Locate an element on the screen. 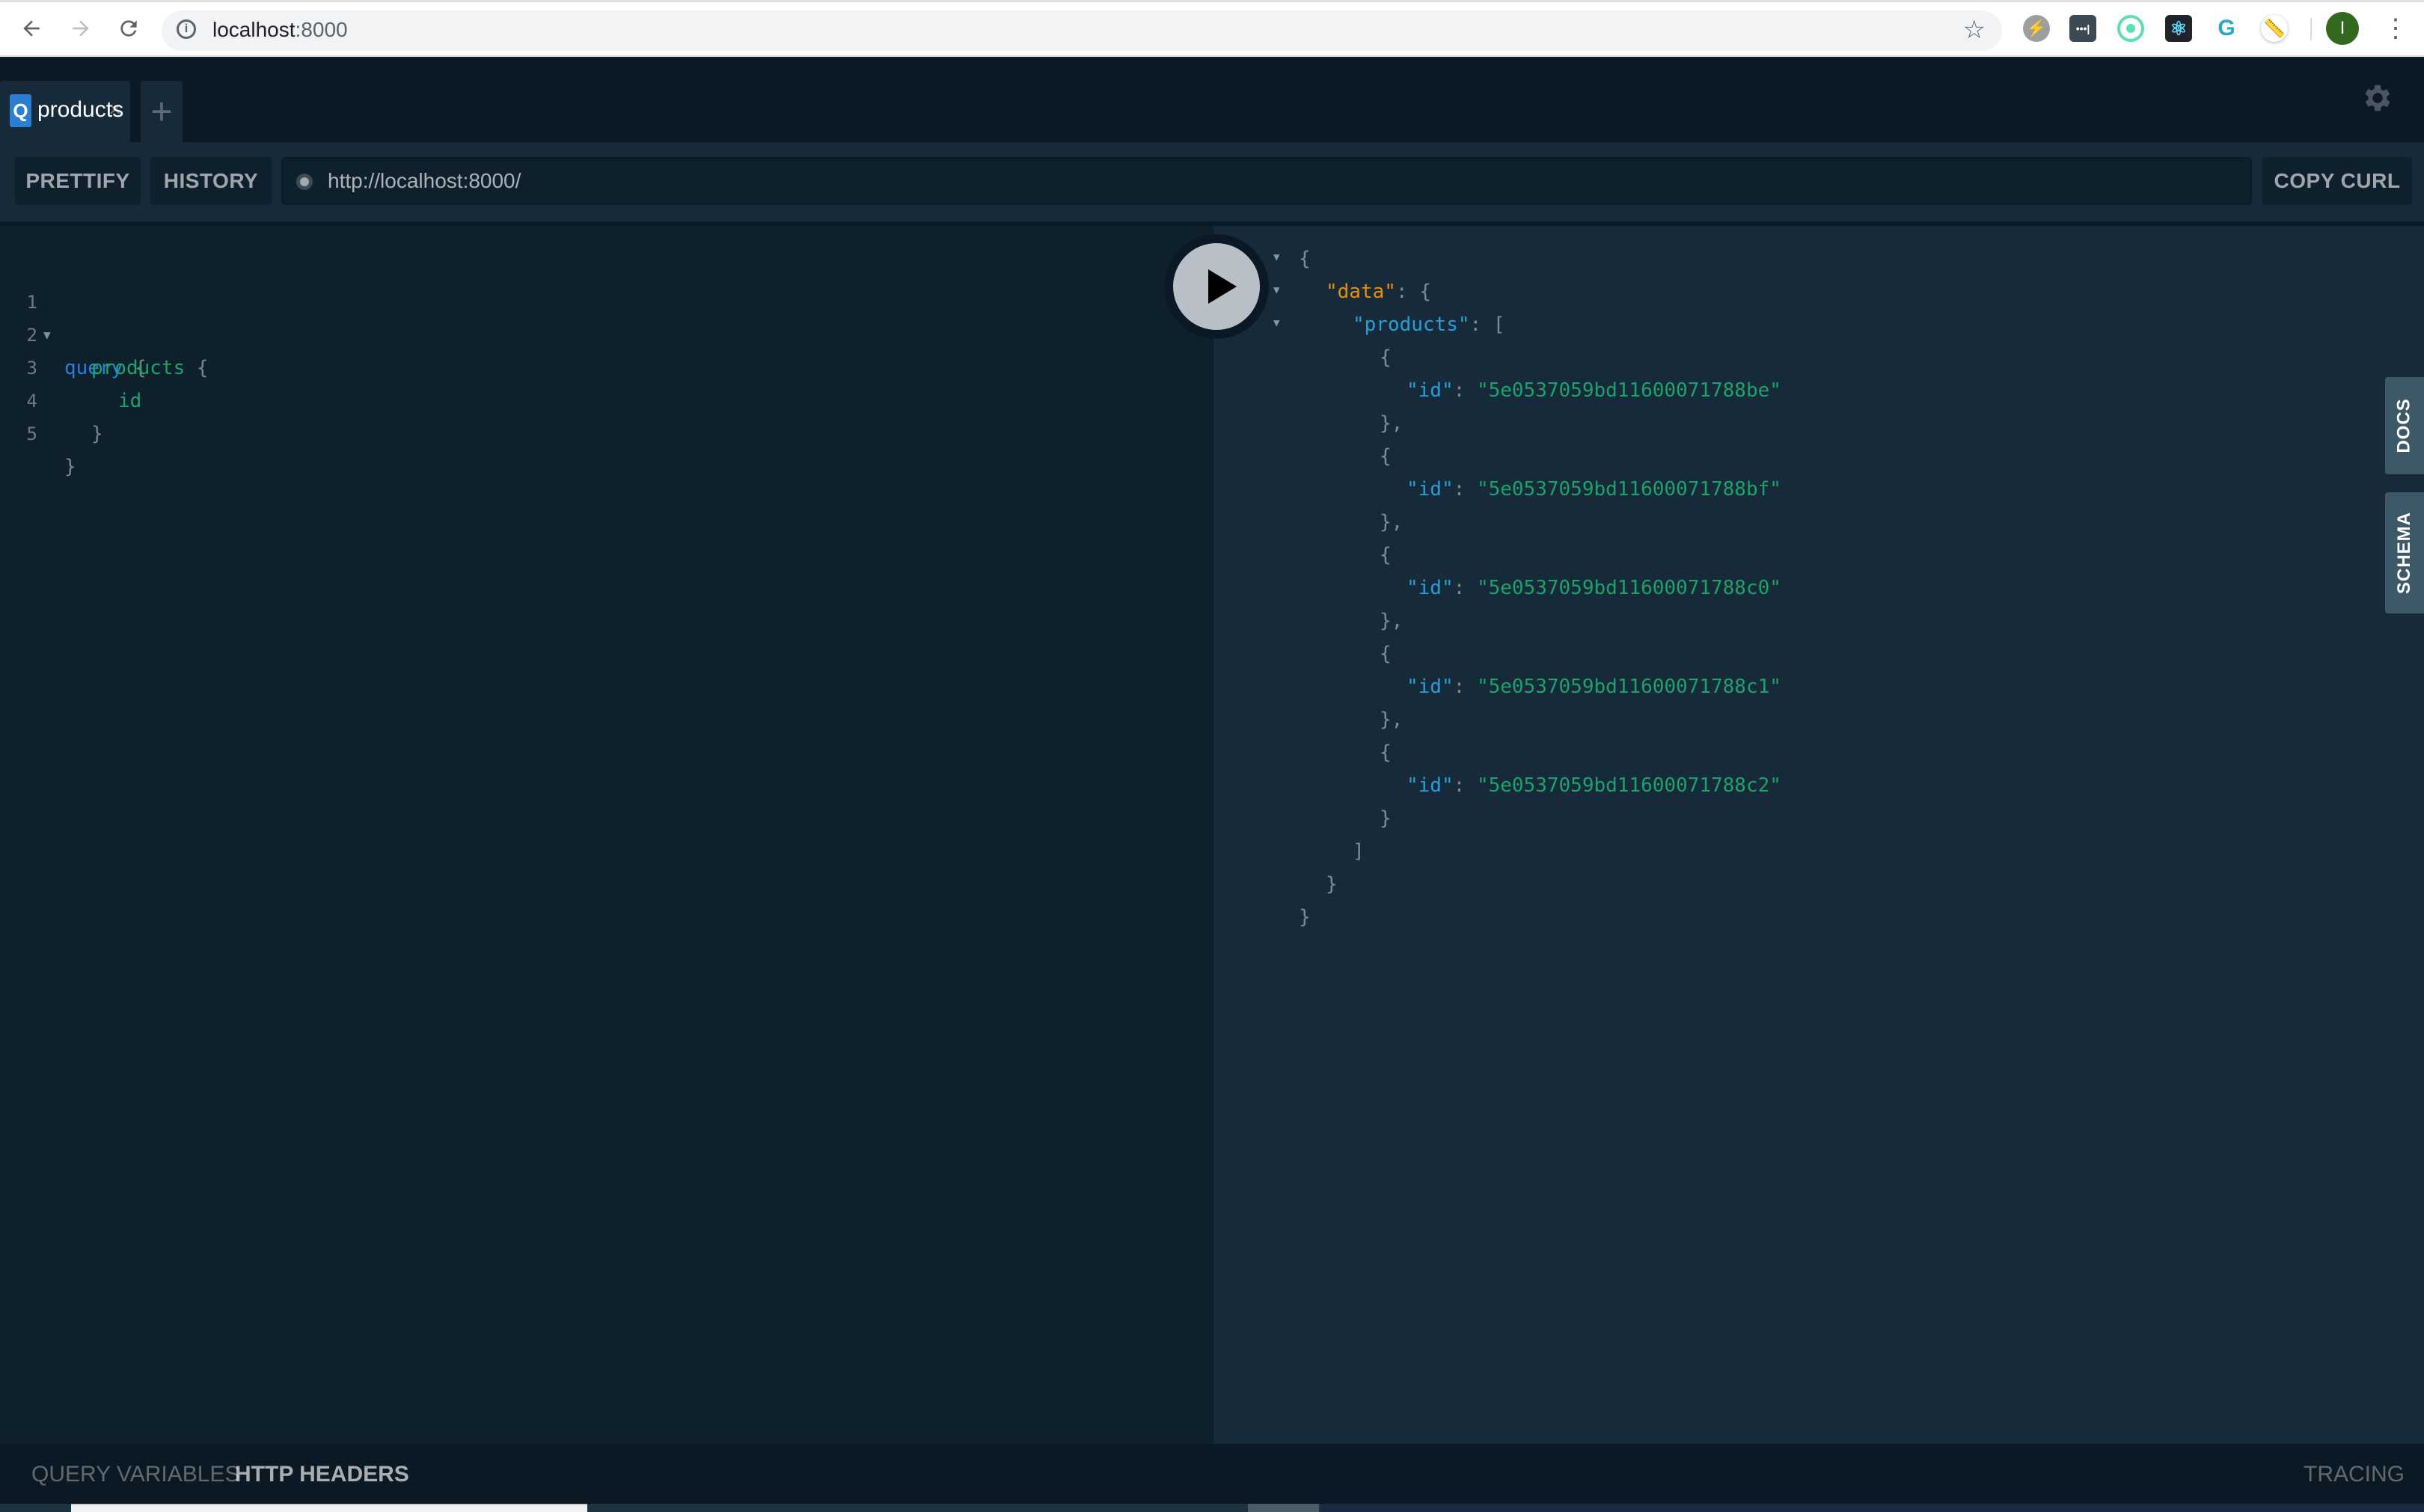 The height and width of the screenshot is (1512, 2424). http-headers-tab: HTTP HEADERS is located at coordinates (322, 1474).